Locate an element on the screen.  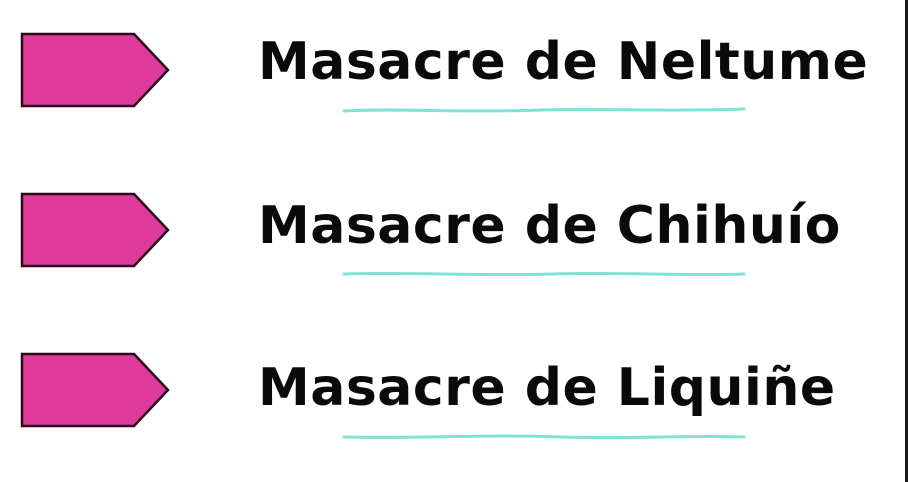
item-title: Masacre de Chihuío is located at coordinates (549, 226).